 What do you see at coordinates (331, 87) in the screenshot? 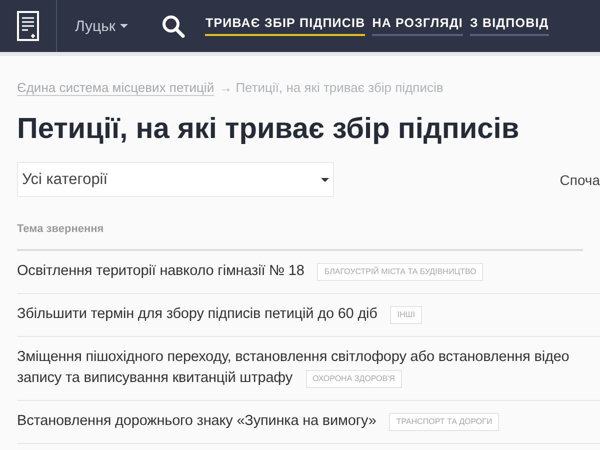
I see `breadcrumb-current: → Петиції, на які триває збір підписів` at bounding box center [331, 87].